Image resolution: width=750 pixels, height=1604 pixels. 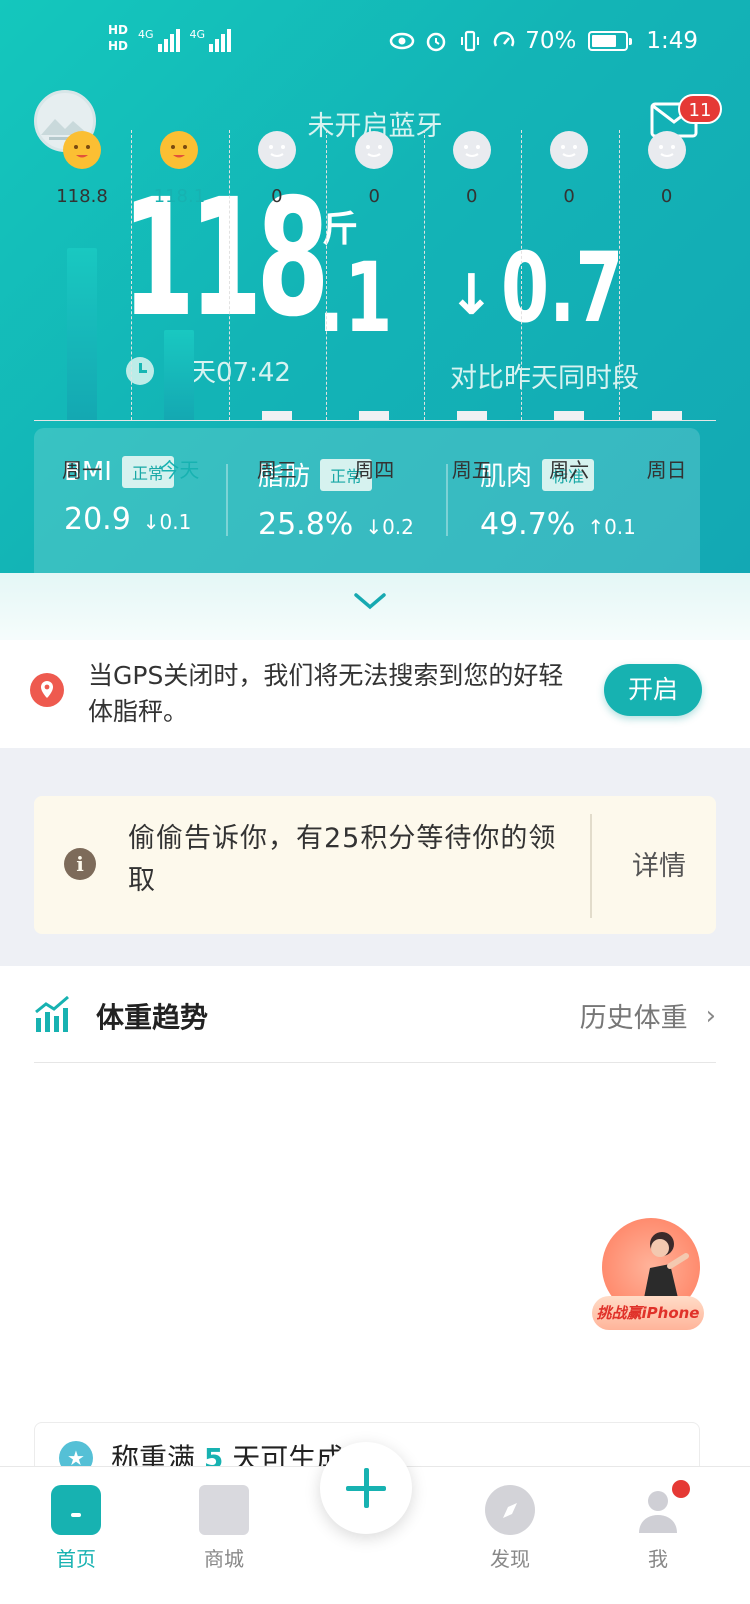 What do you see at coordinates (700, 109) in the screenshot?
I see `mail-badge: 11` at bounding box center [700, 109].